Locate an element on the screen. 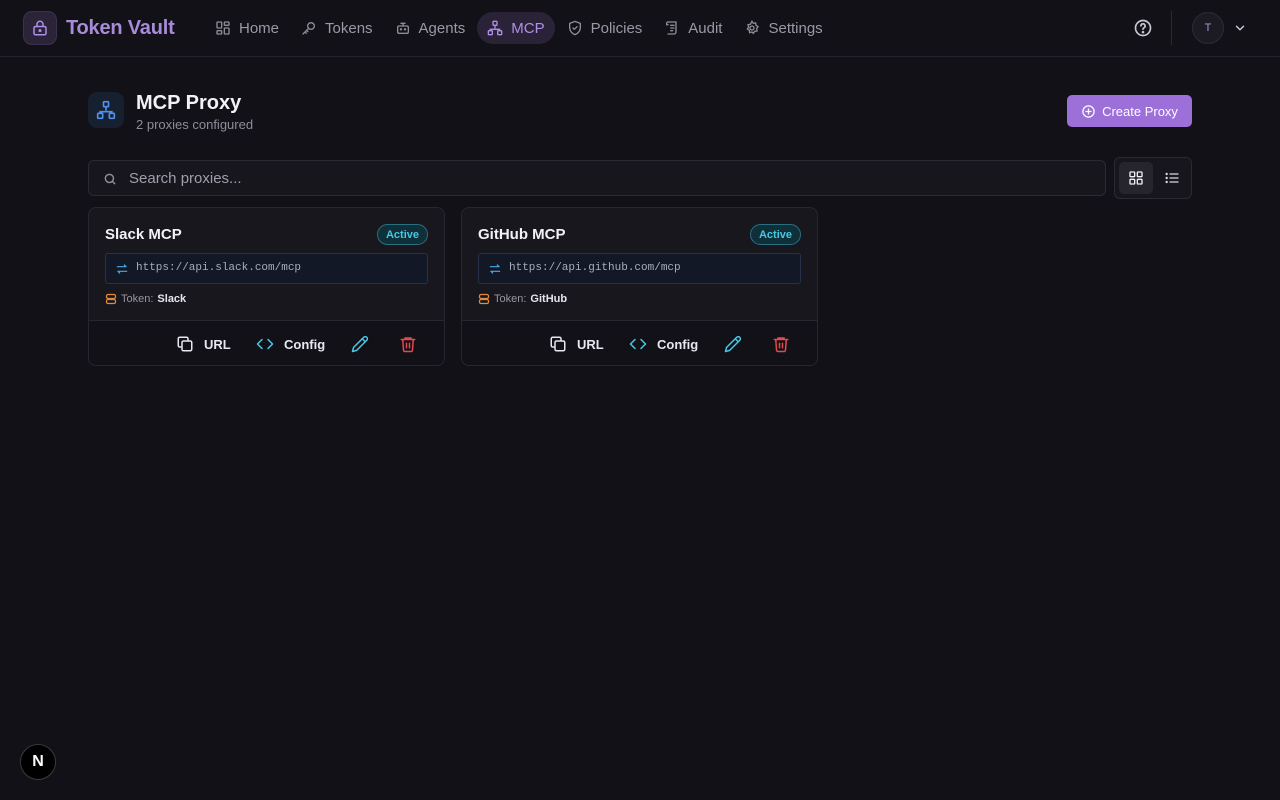  search-icon is located at coordinates (110, 179).